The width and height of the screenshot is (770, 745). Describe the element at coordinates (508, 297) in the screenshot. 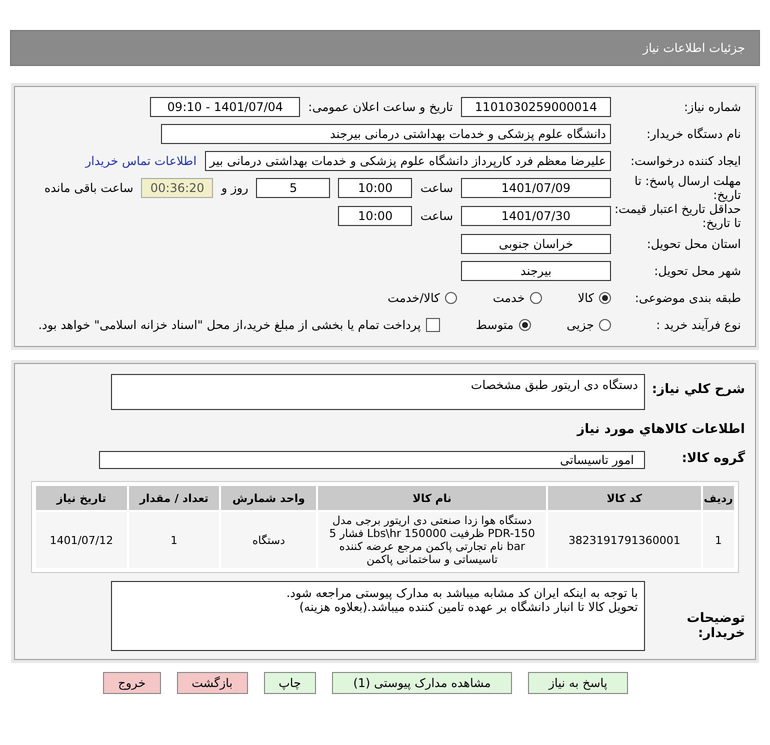

I see `radio-label: خدمت` at that location.